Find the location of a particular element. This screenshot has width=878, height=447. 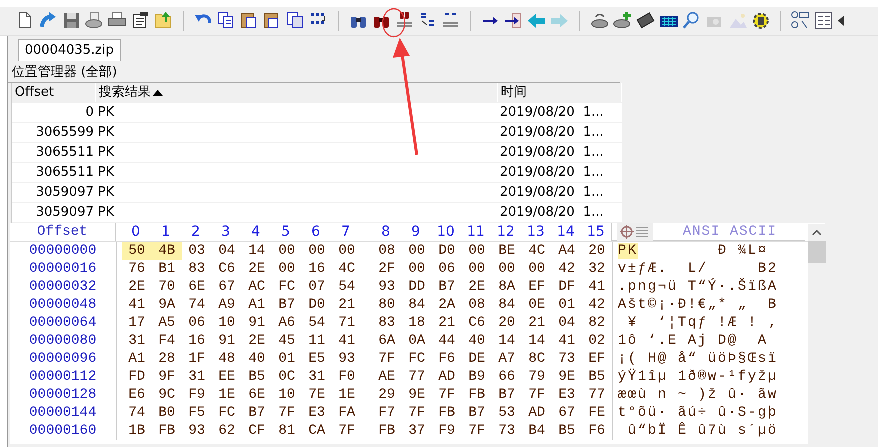

hex-byte: 37 is located at coordinates (417, 431).